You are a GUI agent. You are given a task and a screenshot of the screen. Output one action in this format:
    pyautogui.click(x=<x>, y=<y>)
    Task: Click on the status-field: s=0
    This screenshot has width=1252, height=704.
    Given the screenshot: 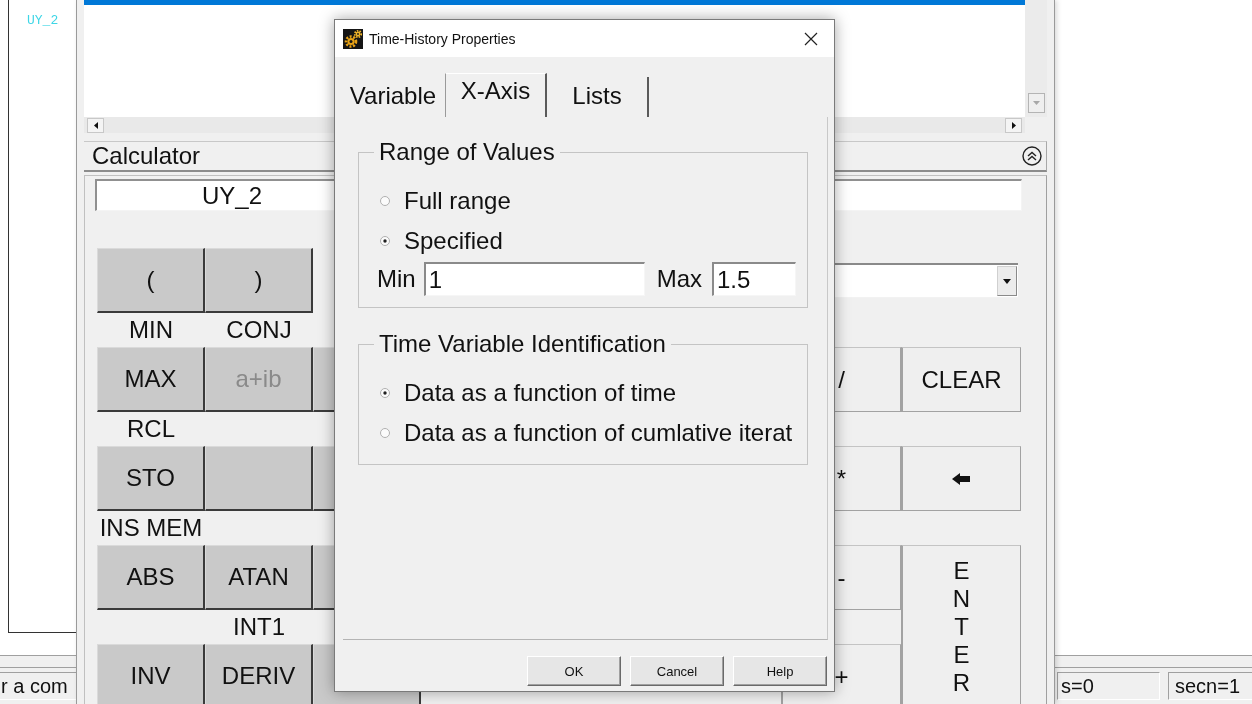 What is the action you would take?
    pyautogui.click(x=1108, y=686)
    